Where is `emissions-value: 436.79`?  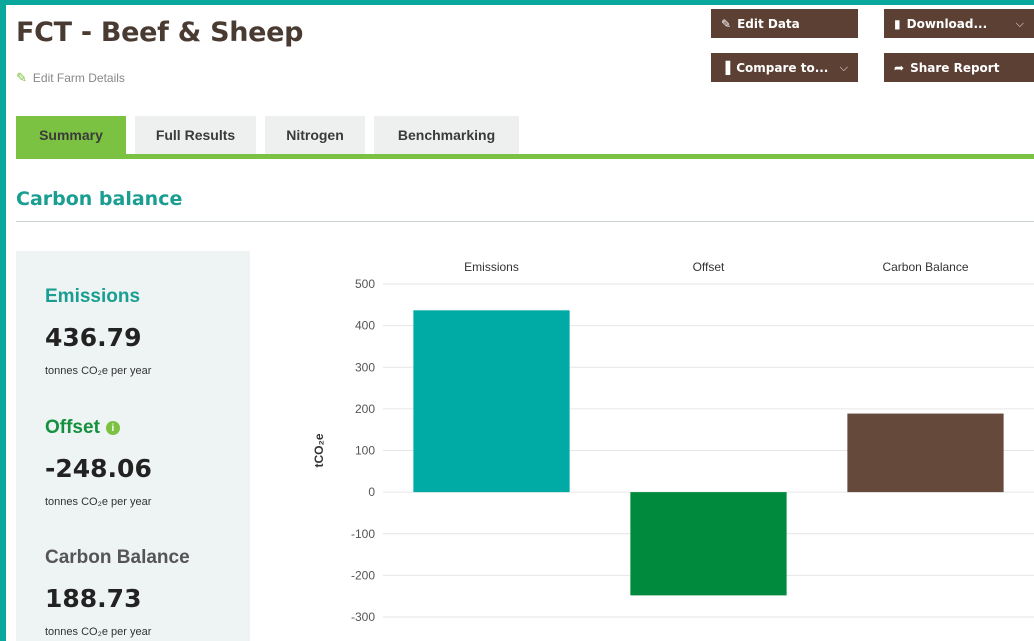
emissions-value: 436.79 is located at coordinates (93, 337).